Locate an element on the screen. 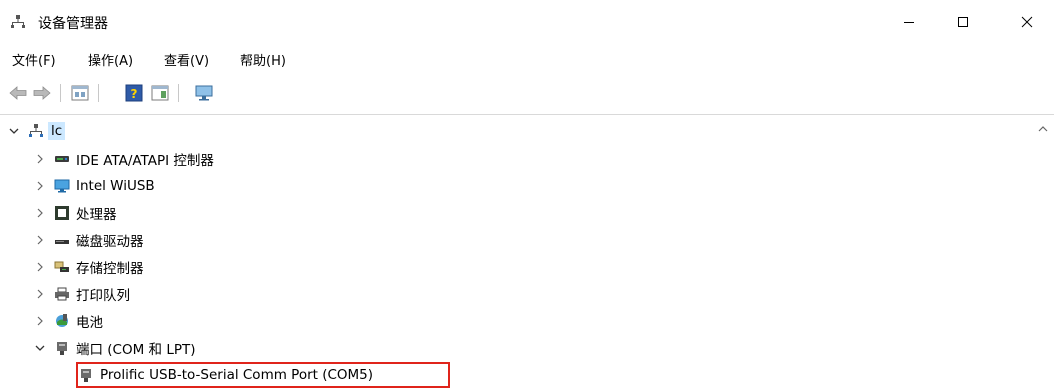 The image size is (1054, 389). tree-item-battery: 电池 is located at coordinates (68, 321).